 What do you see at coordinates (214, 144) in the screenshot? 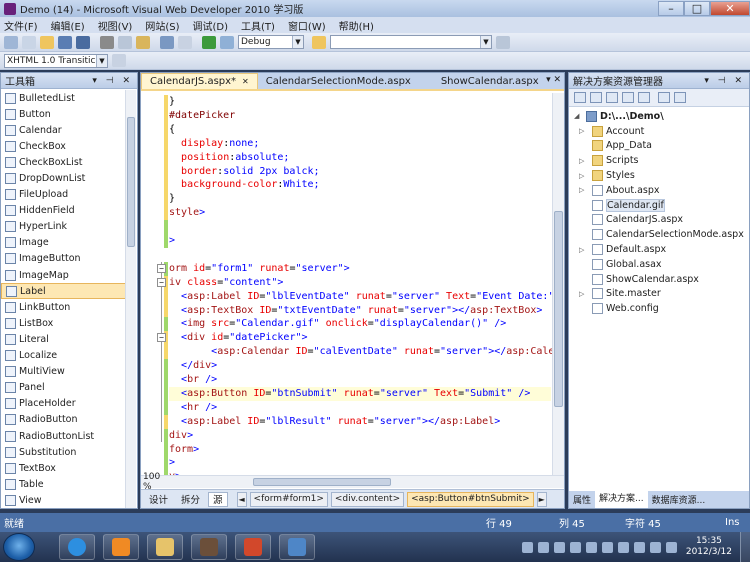
I see `code-line: display:none;` at bounding box center [214, 144].